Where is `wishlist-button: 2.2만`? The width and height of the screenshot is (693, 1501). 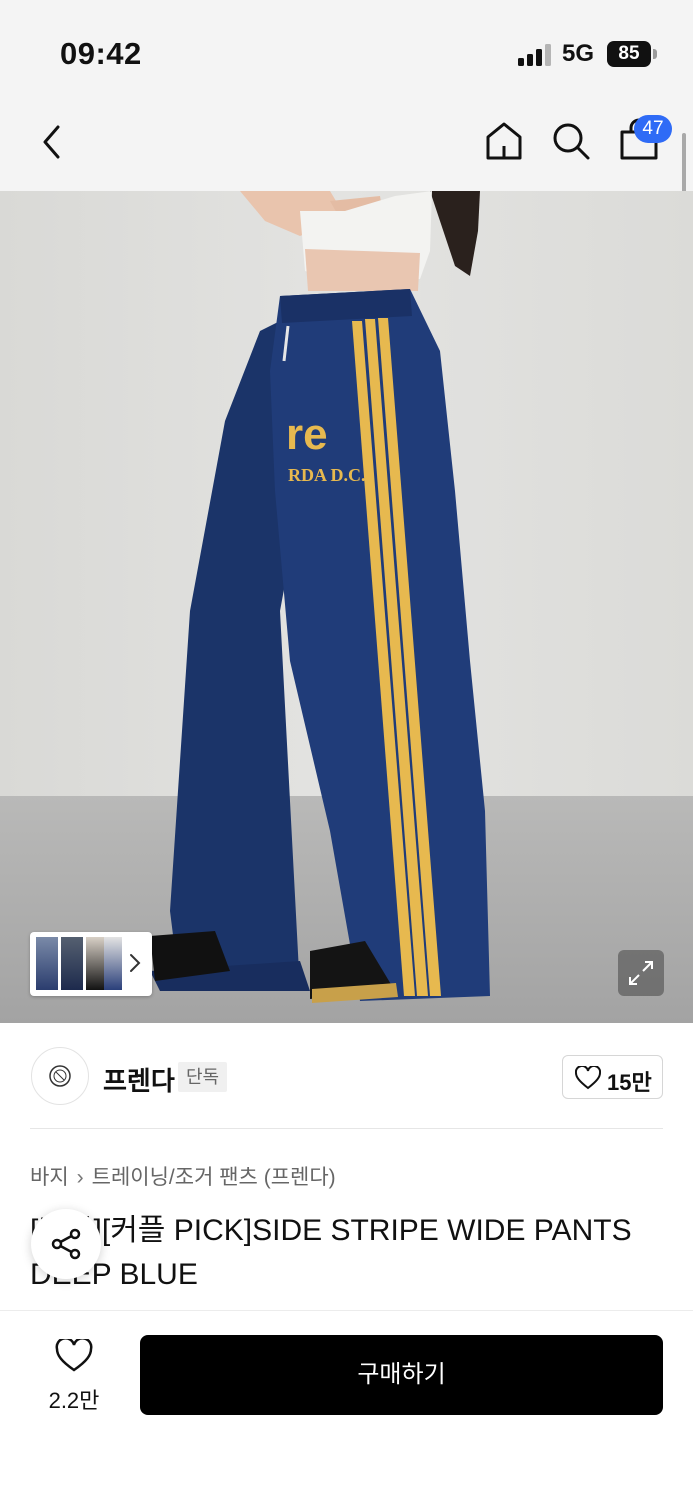
wishlist-button: 2.2만 is located at coordinates (74, 1373).